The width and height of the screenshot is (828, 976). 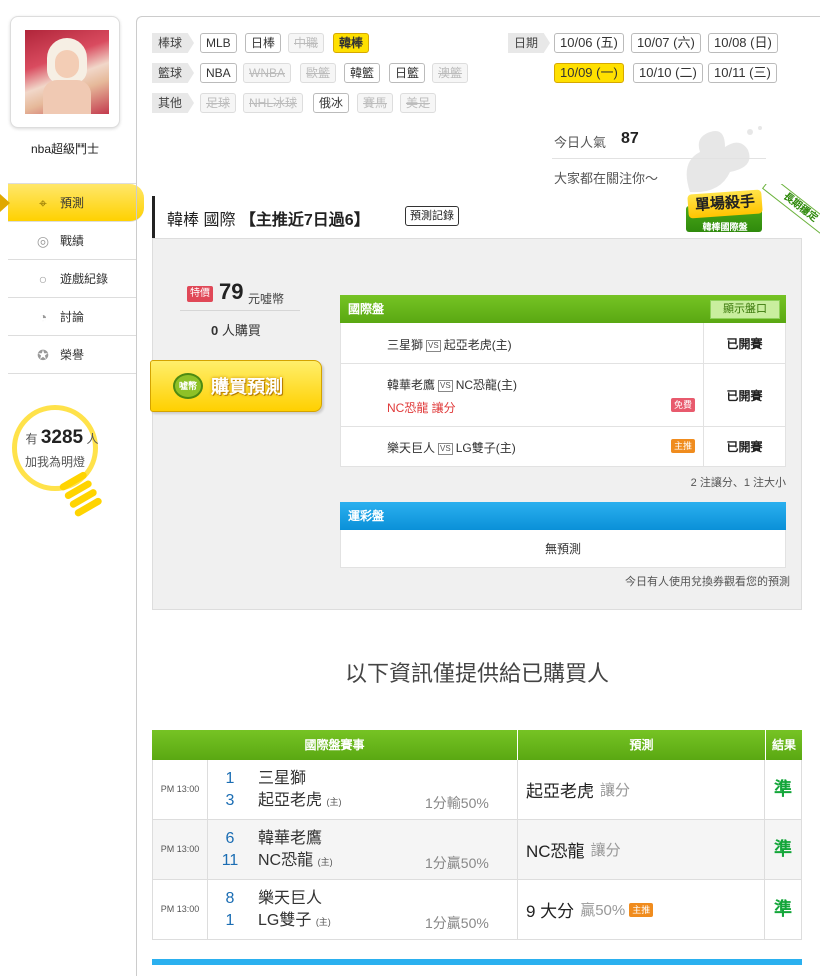 What do you see at coordinates (231, 291) in the screenshot?
I see `price-value: 79` at bounding box center [231, 291].